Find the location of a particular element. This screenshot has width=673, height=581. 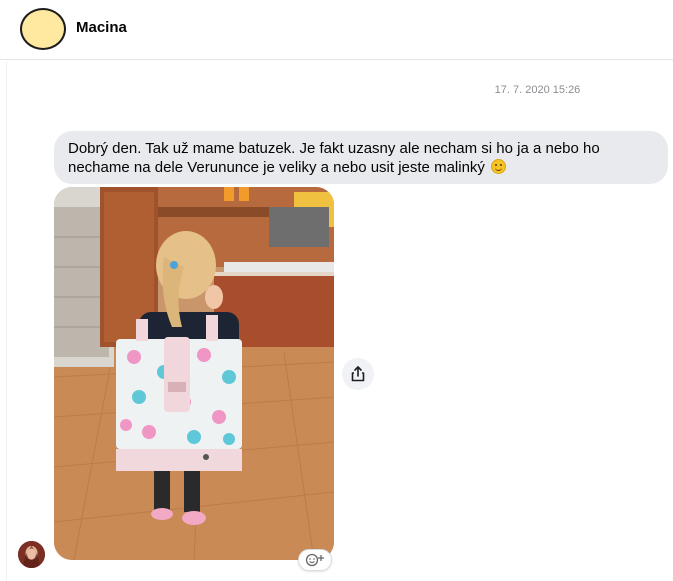

share-button is located at coordinates (358, 374).